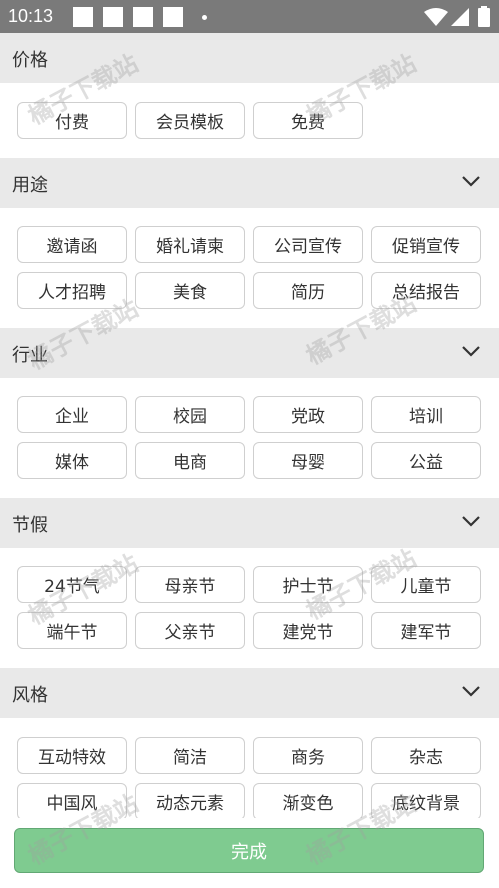 This screenshot has height=888, width=499. Describe the element at coordinates (308, 801) in the screenshot. I see `filter-chip: 渐变色` at that location.